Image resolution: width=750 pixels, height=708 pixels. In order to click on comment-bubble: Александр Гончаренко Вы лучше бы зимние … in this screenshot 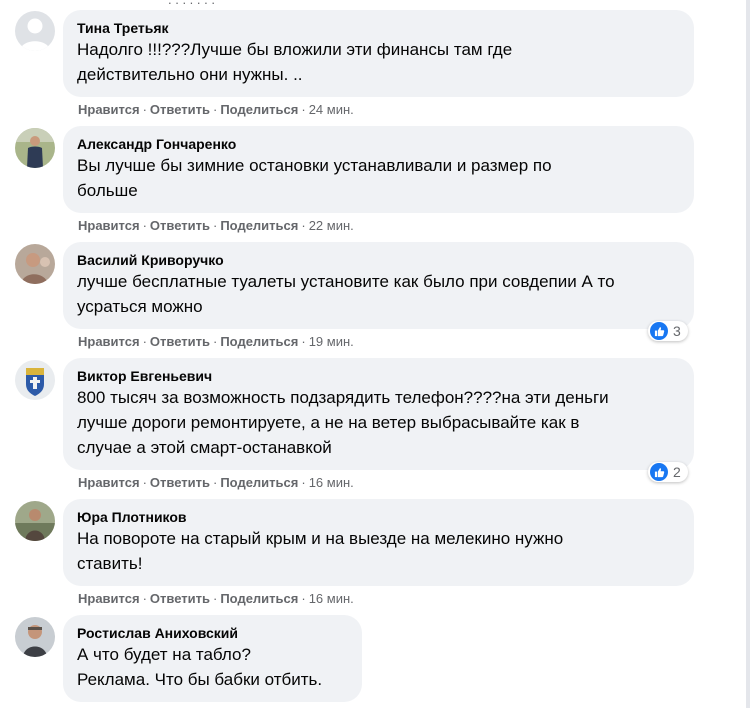, I will do `click(378, 169)`.